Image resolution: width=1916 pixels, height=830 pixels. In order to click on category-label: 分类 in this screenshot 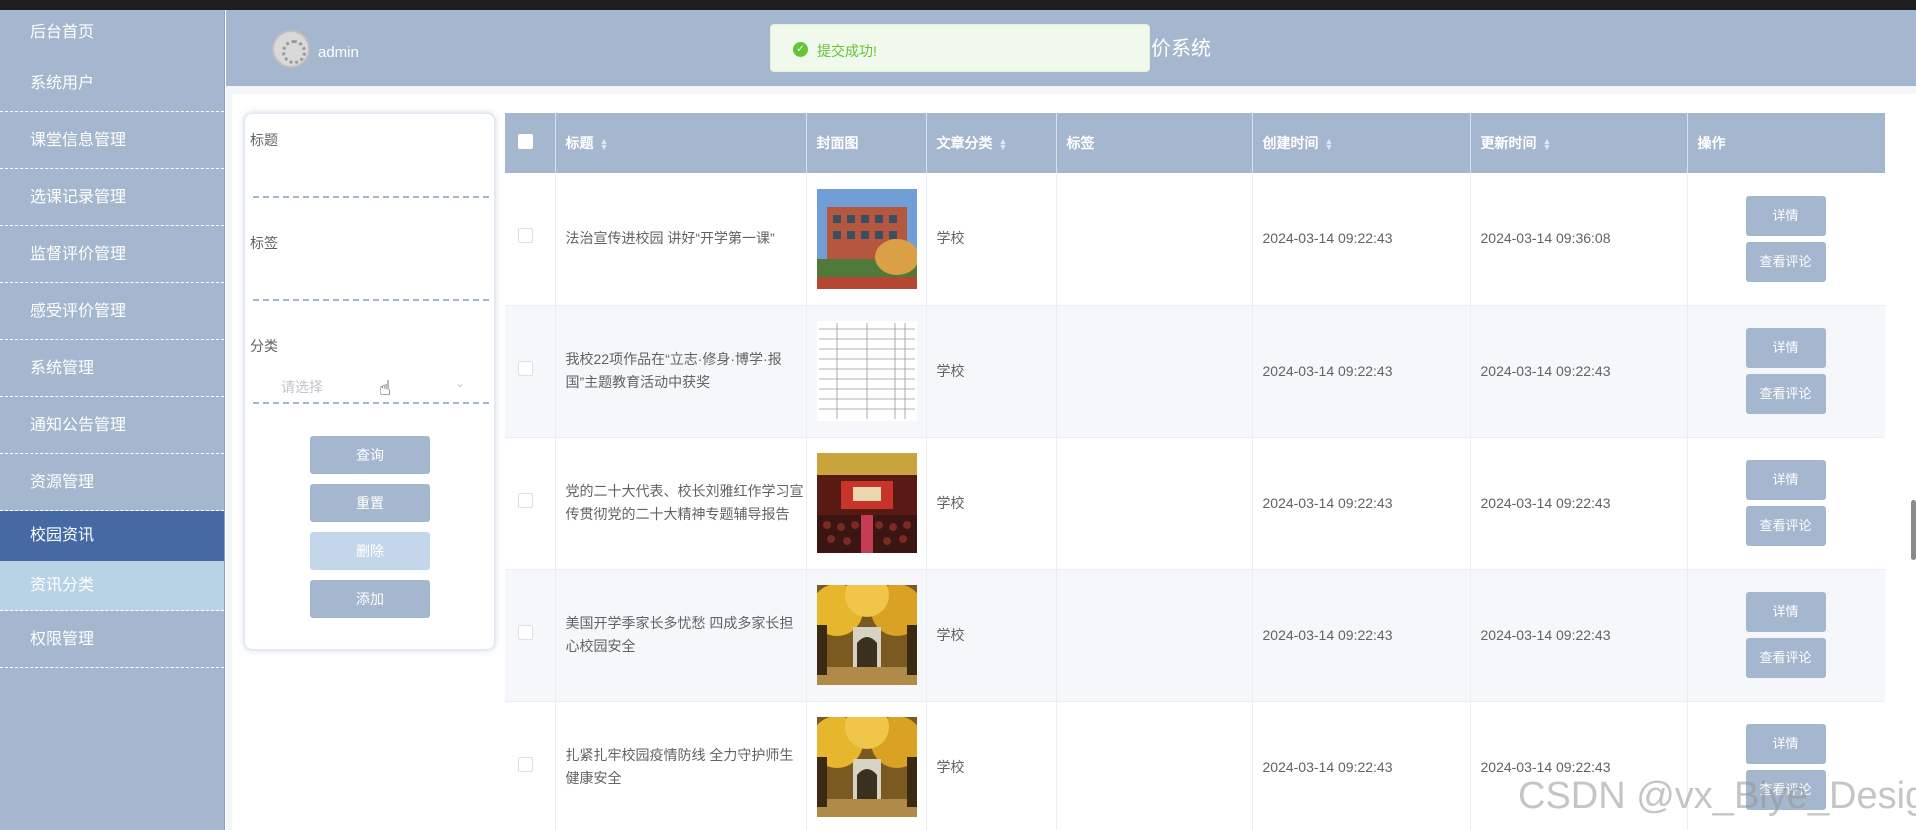, I will do `click(264, 346)`.